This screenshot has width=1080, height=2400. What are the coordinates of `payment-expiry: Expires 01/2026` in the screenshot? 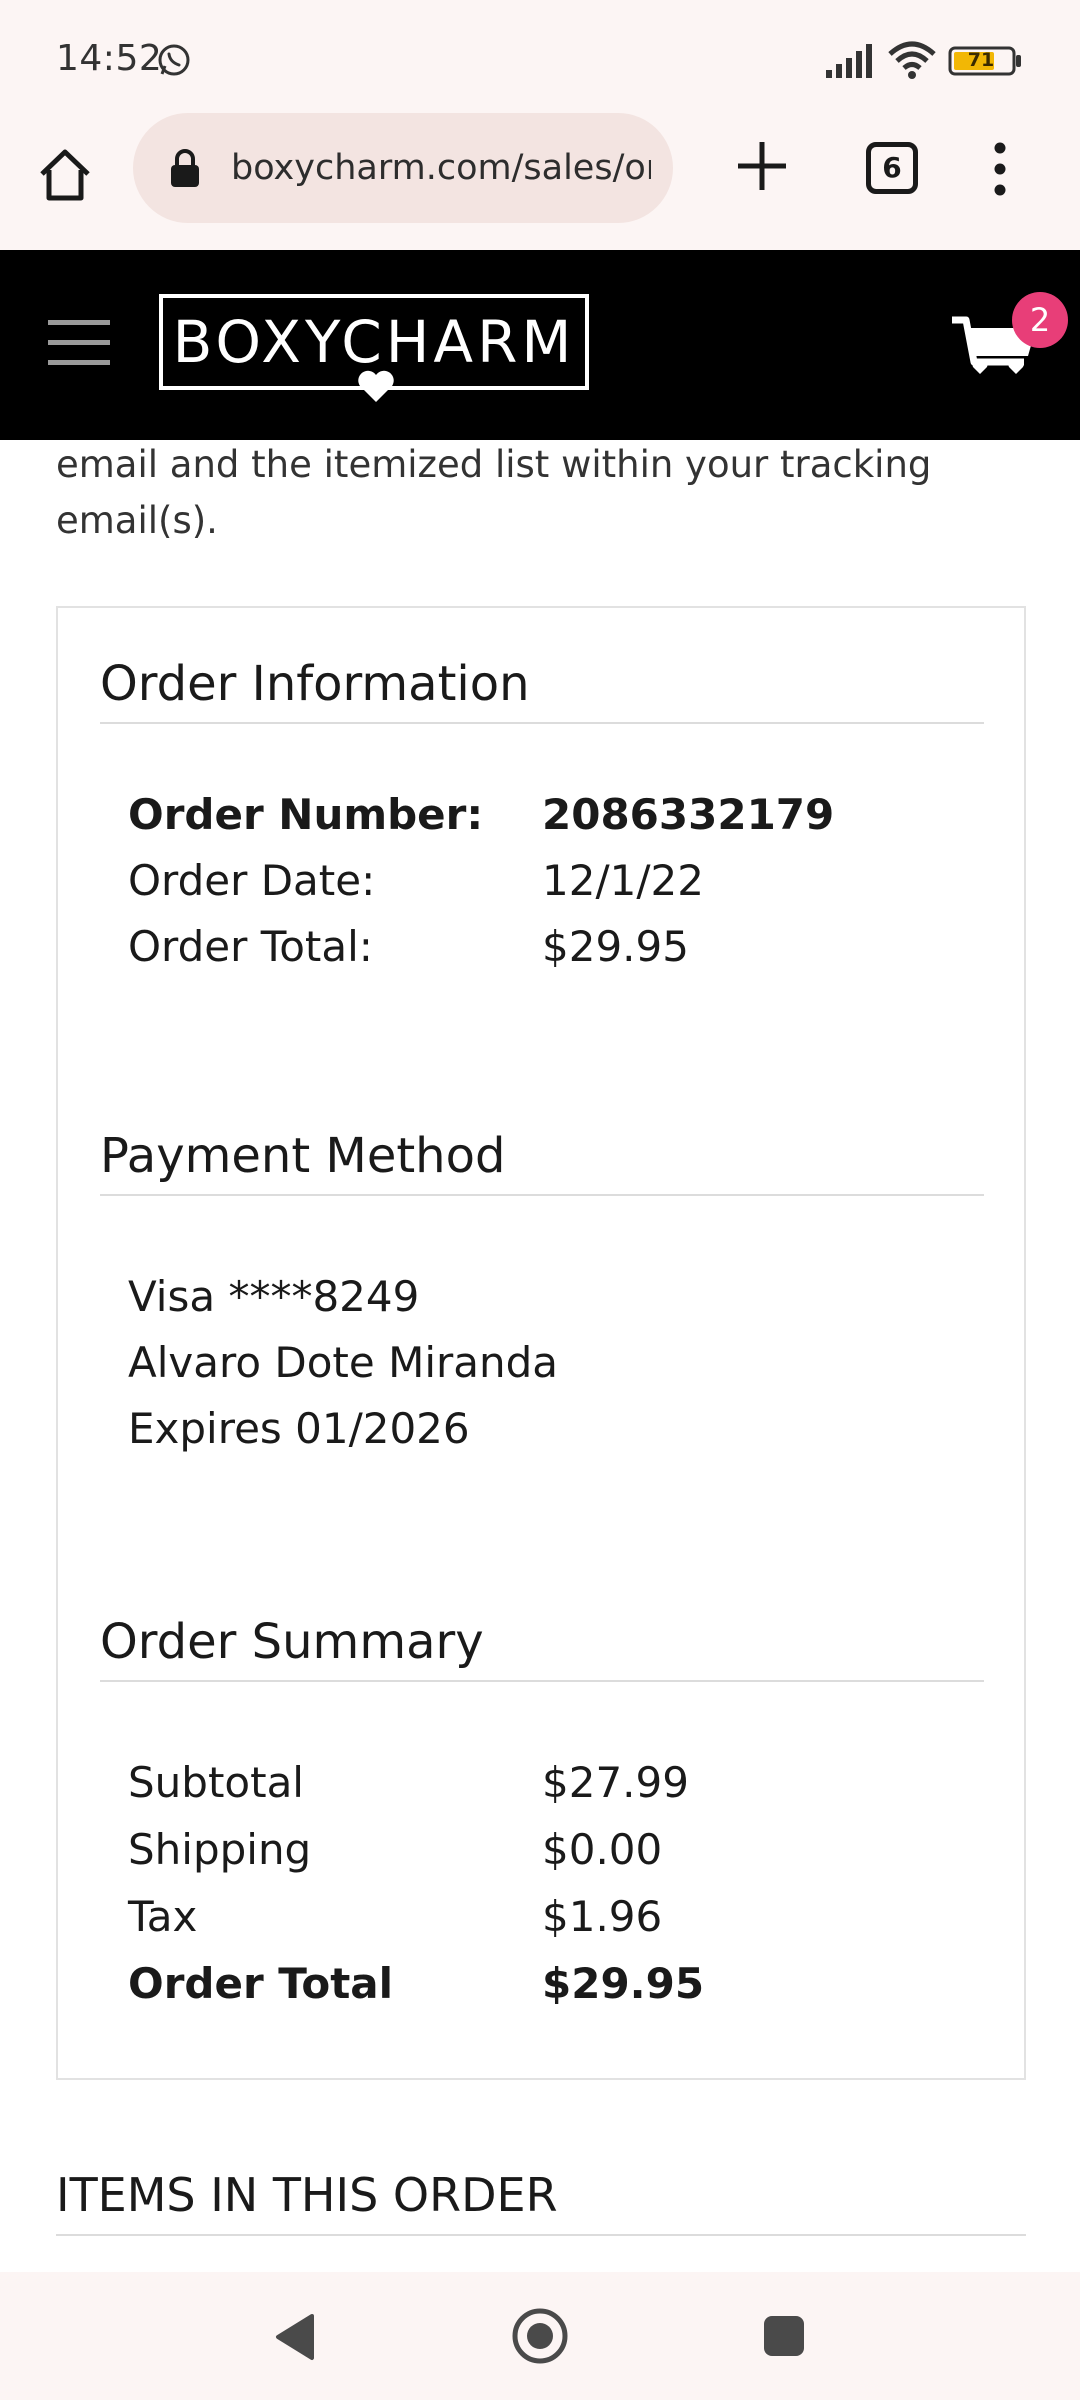 It's located at (299, 1428).